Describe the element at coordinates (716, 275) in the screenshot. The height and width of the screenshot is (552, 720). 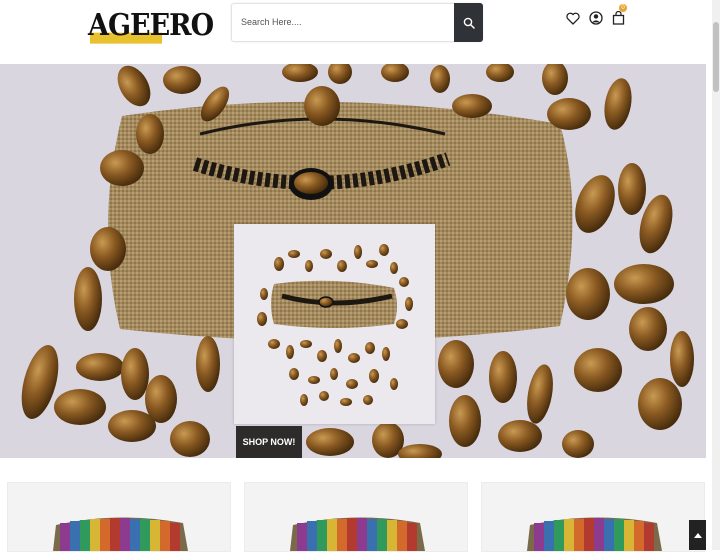
I see `page-scrollbar` at that location.